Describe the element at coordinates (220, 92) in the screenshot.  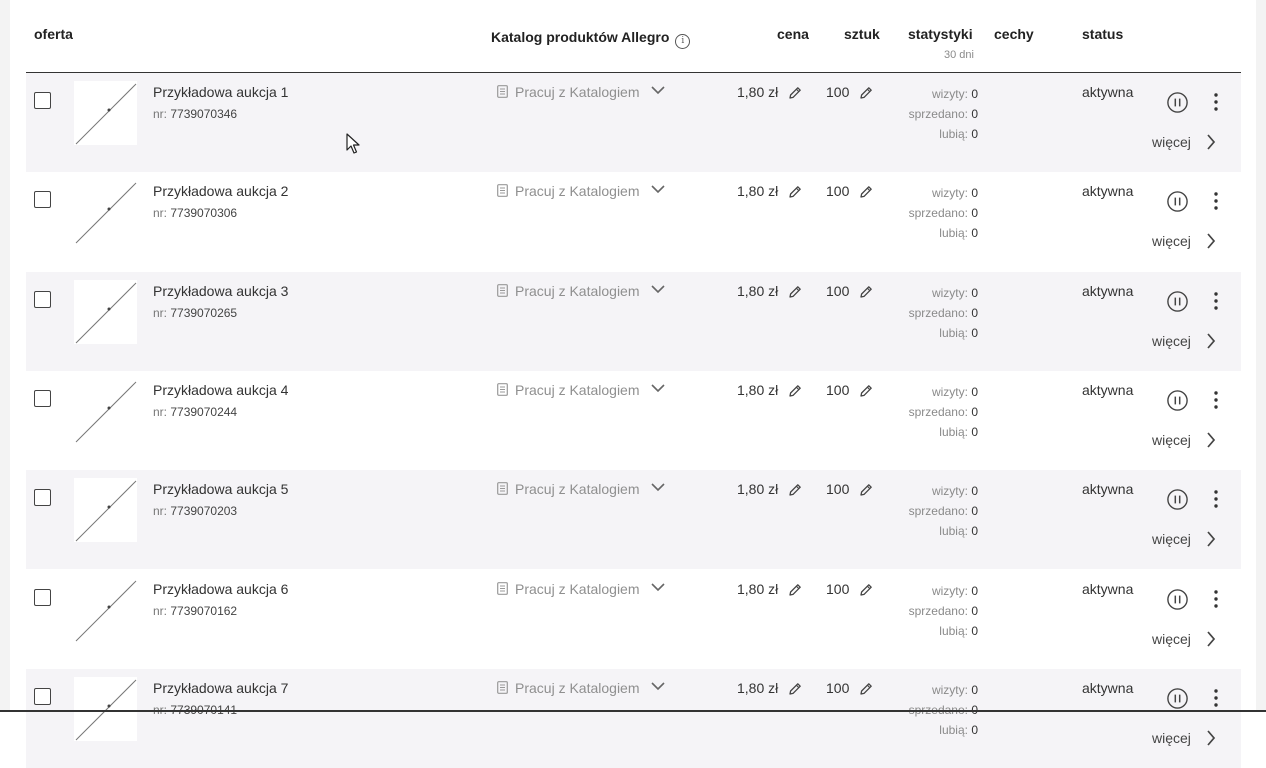
I see `offer-title: Przykładowa aukcja 1` at that location.